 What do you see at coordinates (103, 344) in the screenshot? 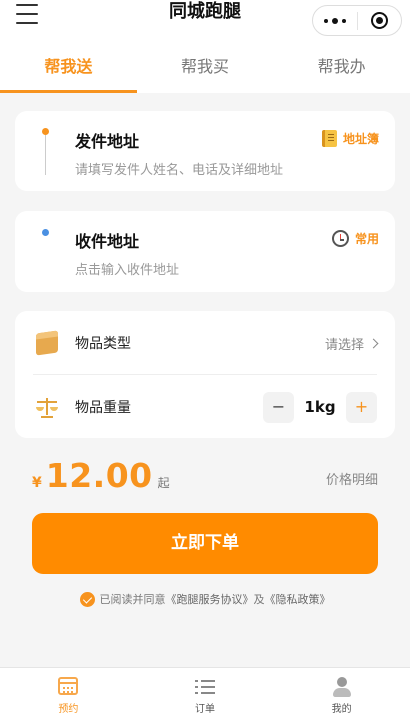
I see `goods-type-label: 物品类型` at bounding box center [103, 344].